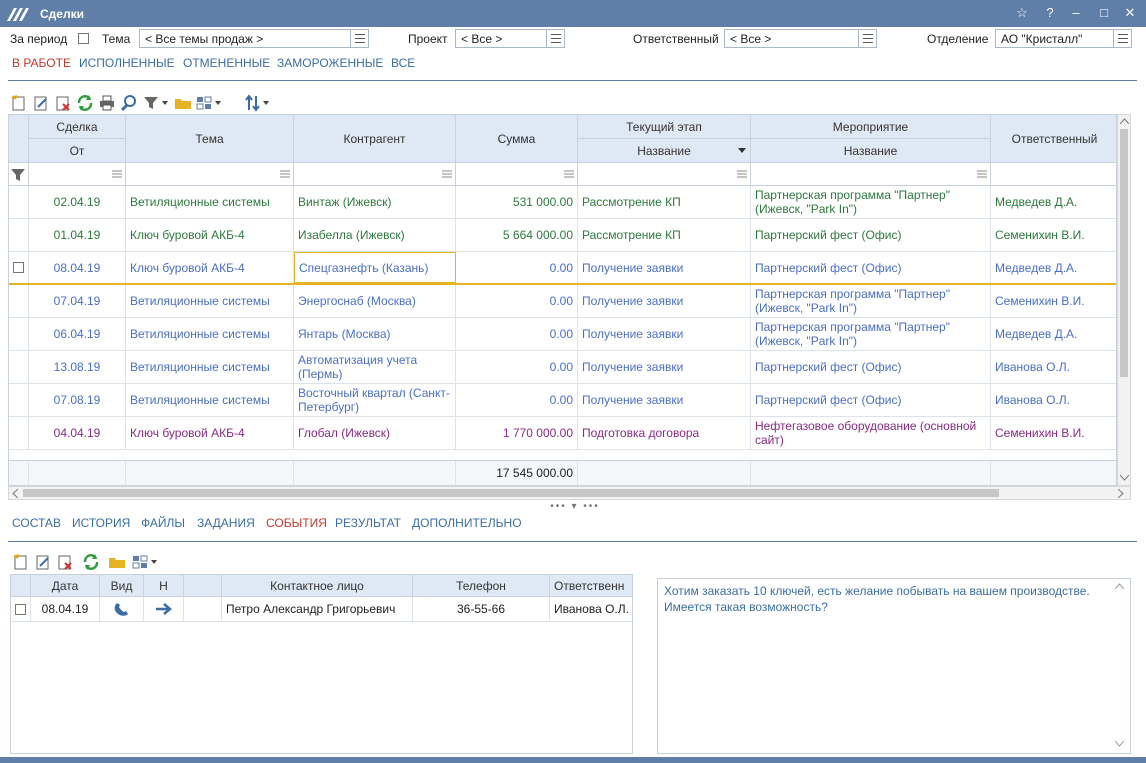 This screenshot has width=1146, height=763. I want to click on chevron-left-icon, so click(15, 493).